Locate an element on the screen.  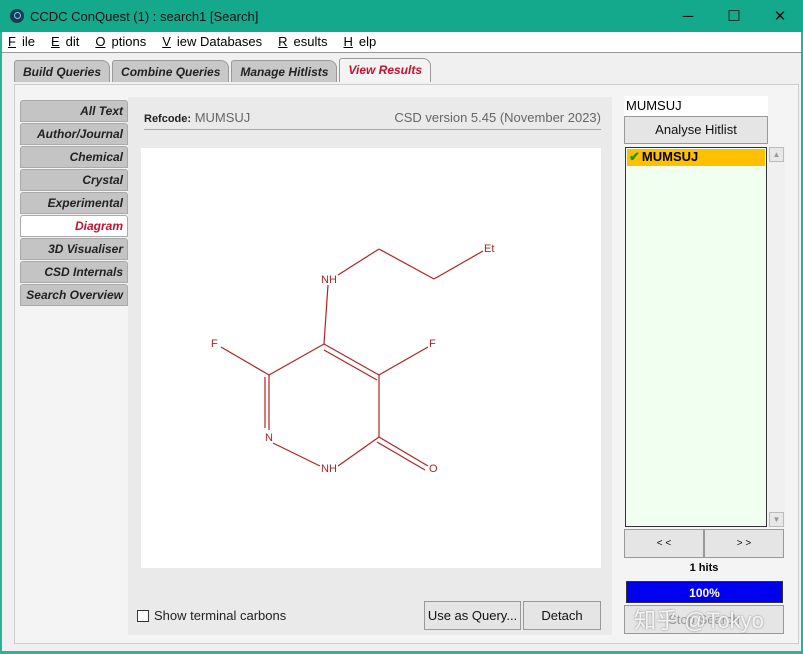
app-icon is located at coordinates (17, 16).